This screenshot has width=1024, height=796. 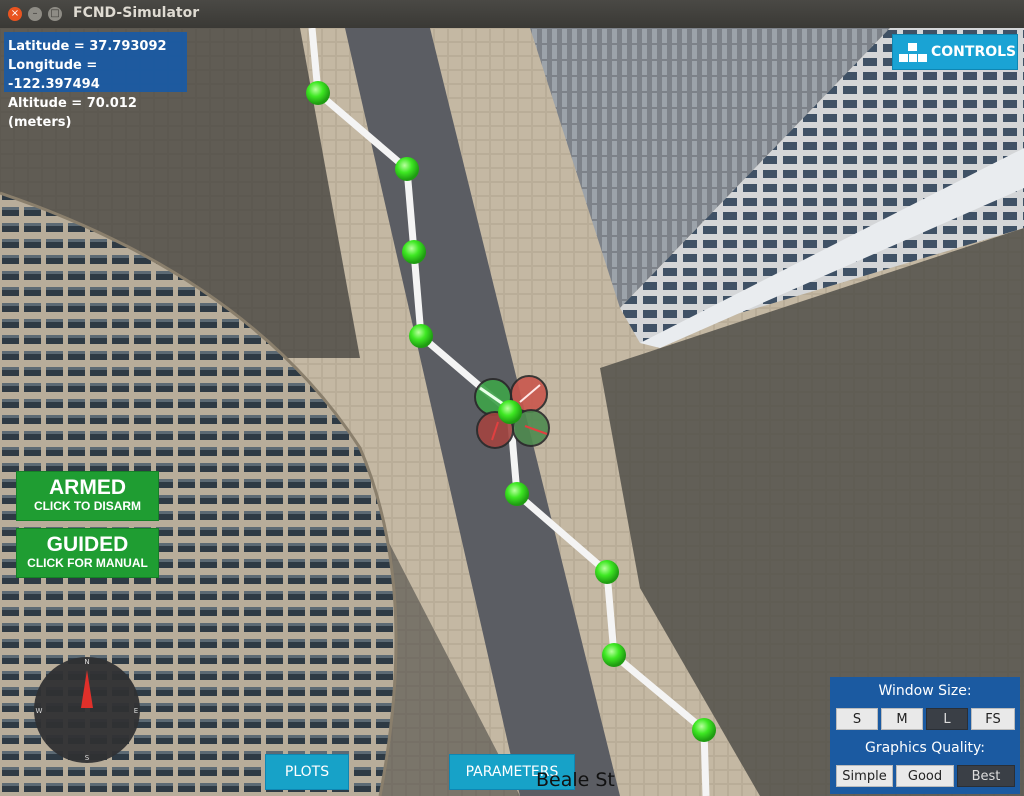 I want to click on keyboard-keys-icon, so click(x=913, y=52).